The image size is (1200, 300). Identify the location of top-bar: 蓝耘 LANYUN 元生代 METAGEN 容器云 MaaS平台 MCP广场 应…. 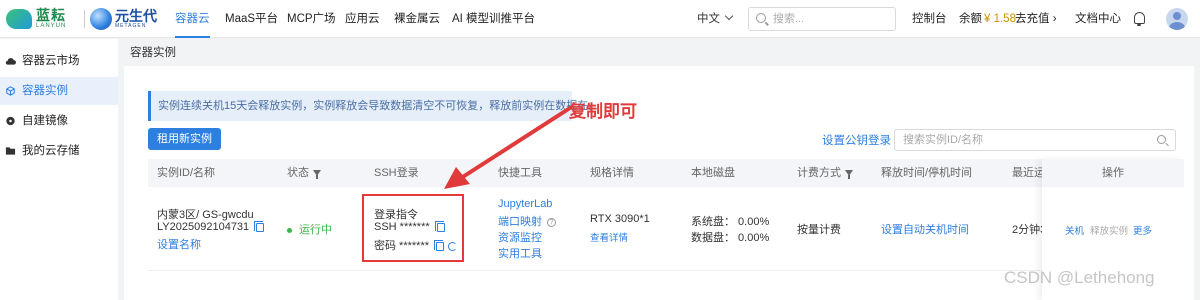
(600, 19).